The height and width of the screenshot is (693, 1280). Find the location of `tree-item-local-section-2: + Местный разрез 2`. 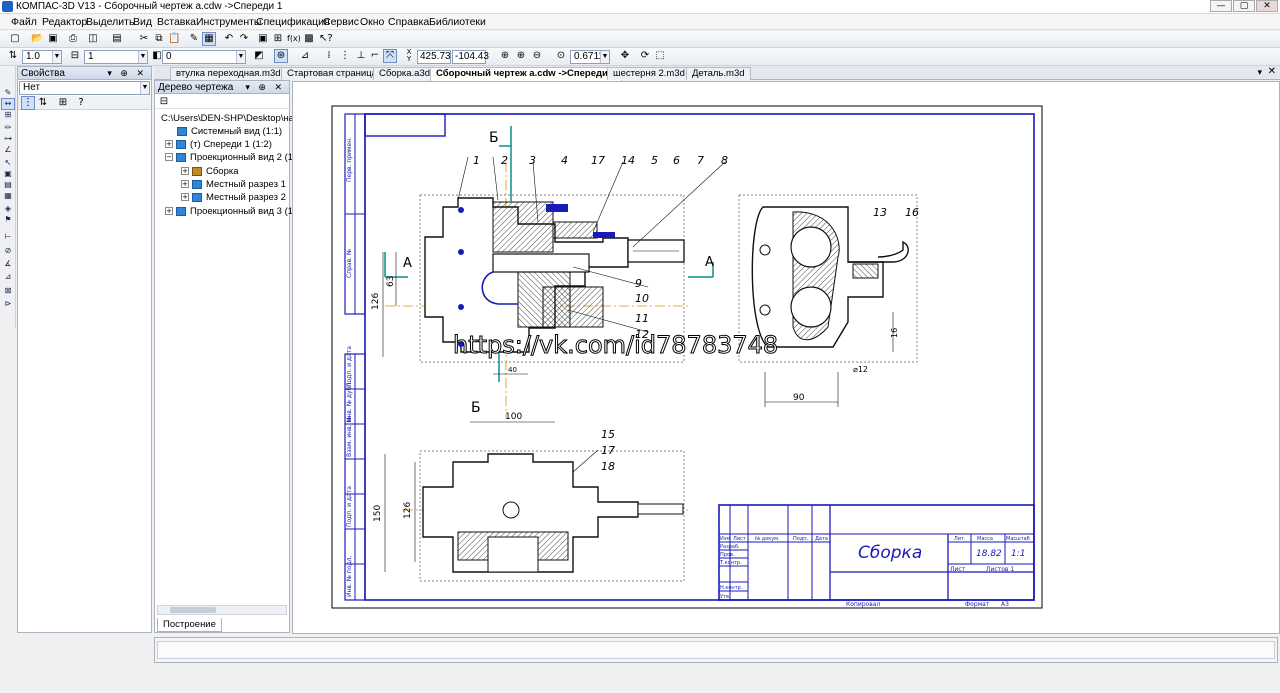

tree-item-local-section-2: + Местный разрез 2 is located at coordinates (233, 198).